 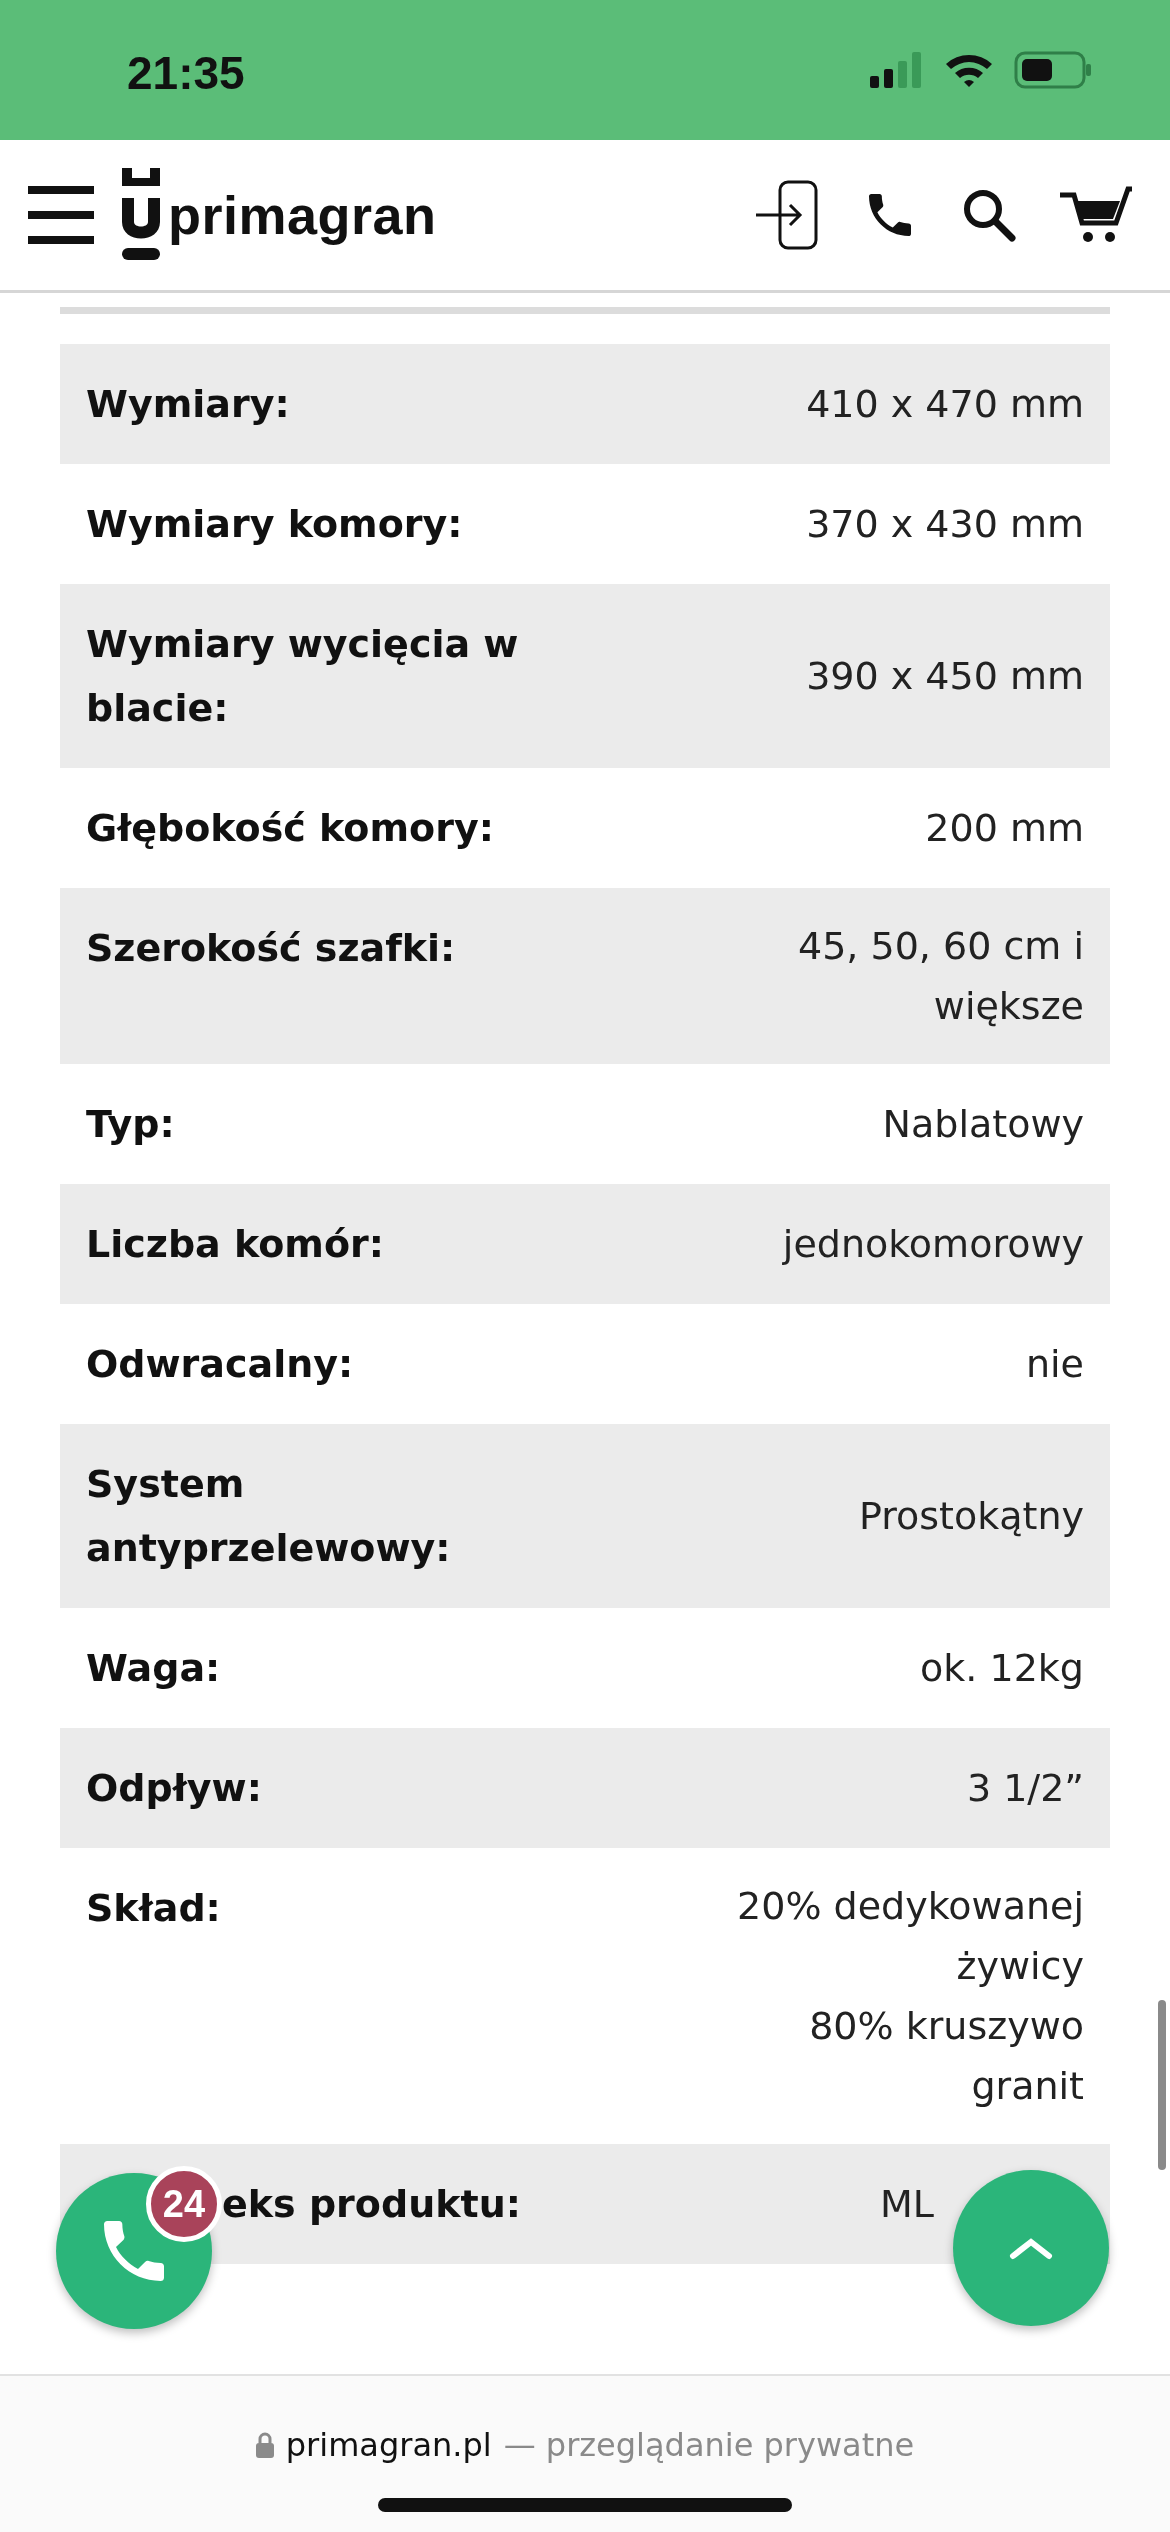 I want to click on lock-icon, so click(x=264, y=2445).